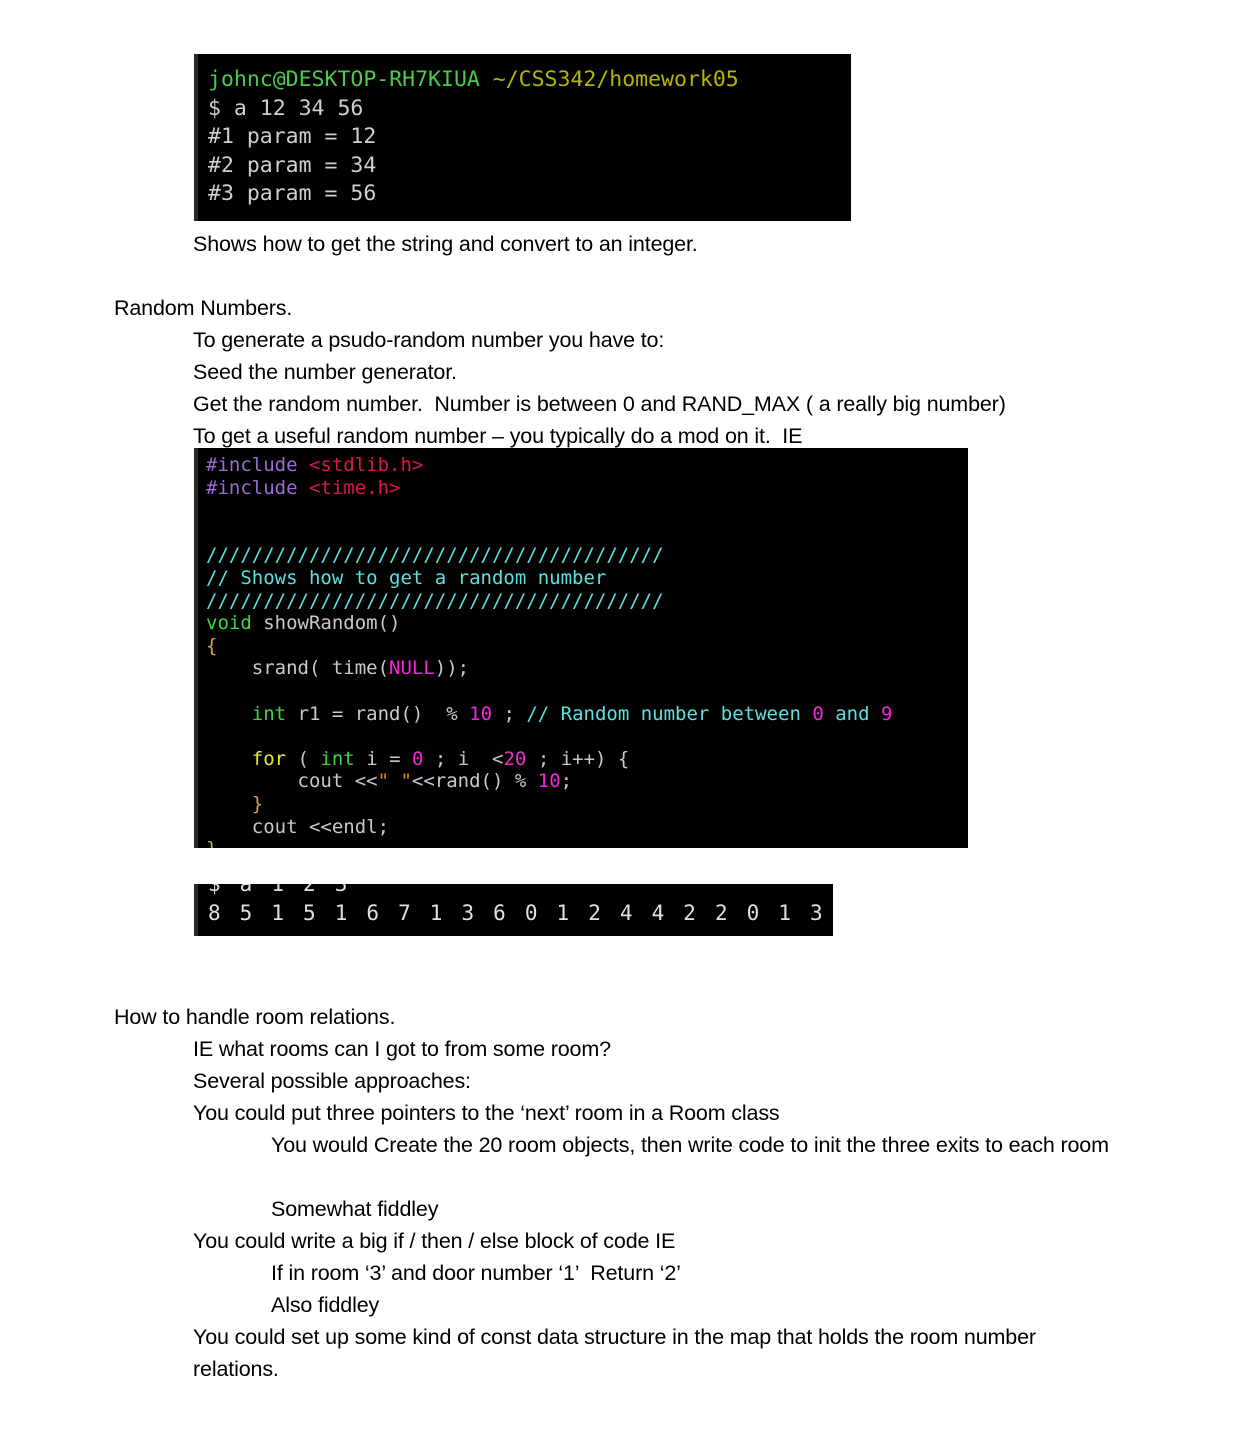 This screenshot has width=1238, height=1444. I want to click on code-span: #2 param = 34, so click(292, 165).